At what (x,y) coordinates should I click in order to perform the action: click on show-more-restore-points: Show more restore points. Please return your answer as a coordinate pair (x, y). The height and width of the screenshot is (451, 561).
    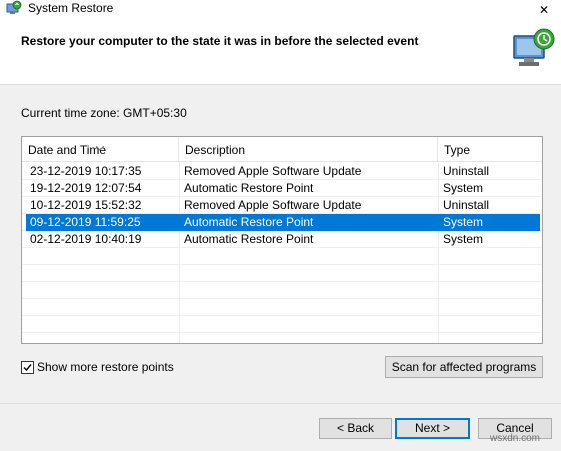
    Looking at the image, I should click on (97, 367).